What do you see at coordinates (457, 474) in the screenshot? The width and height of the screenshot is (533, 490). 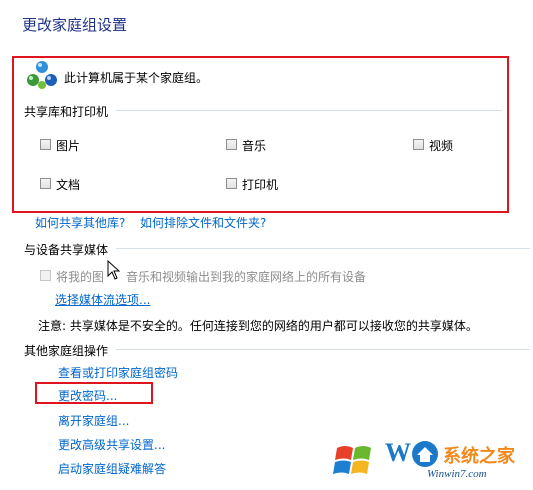 I see `watermark-url: Winwin7.com` at bounding box center [457, 474].